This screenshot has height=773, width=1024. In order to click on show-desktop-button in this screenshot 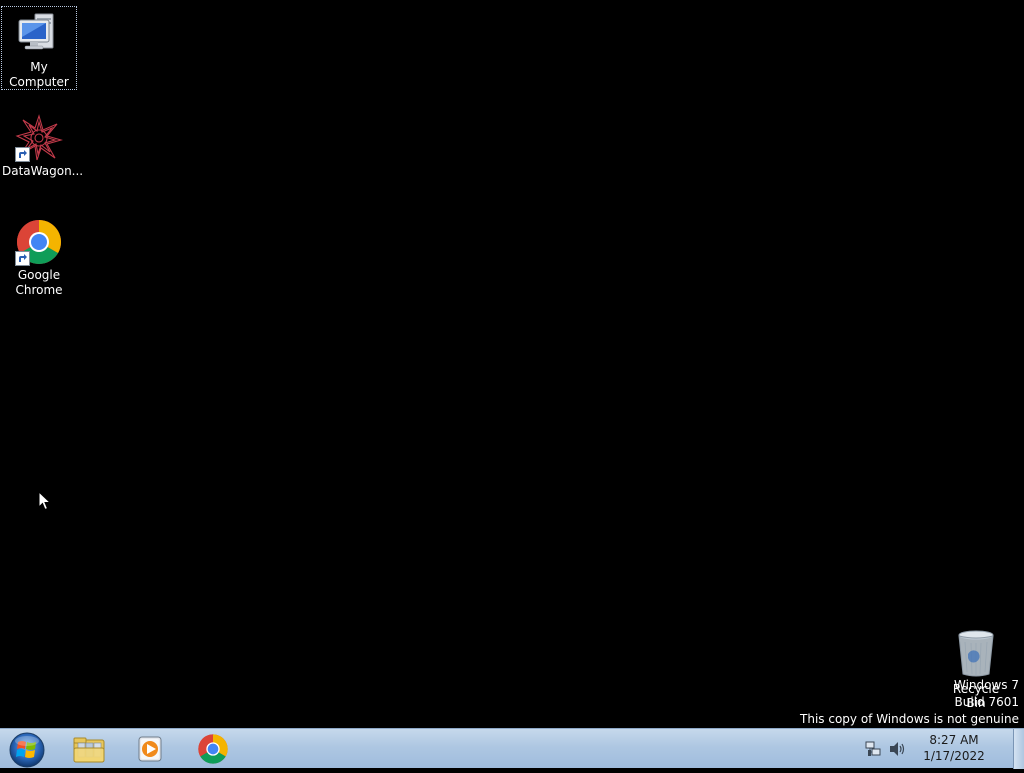, I will do `click(1018, 749)`.